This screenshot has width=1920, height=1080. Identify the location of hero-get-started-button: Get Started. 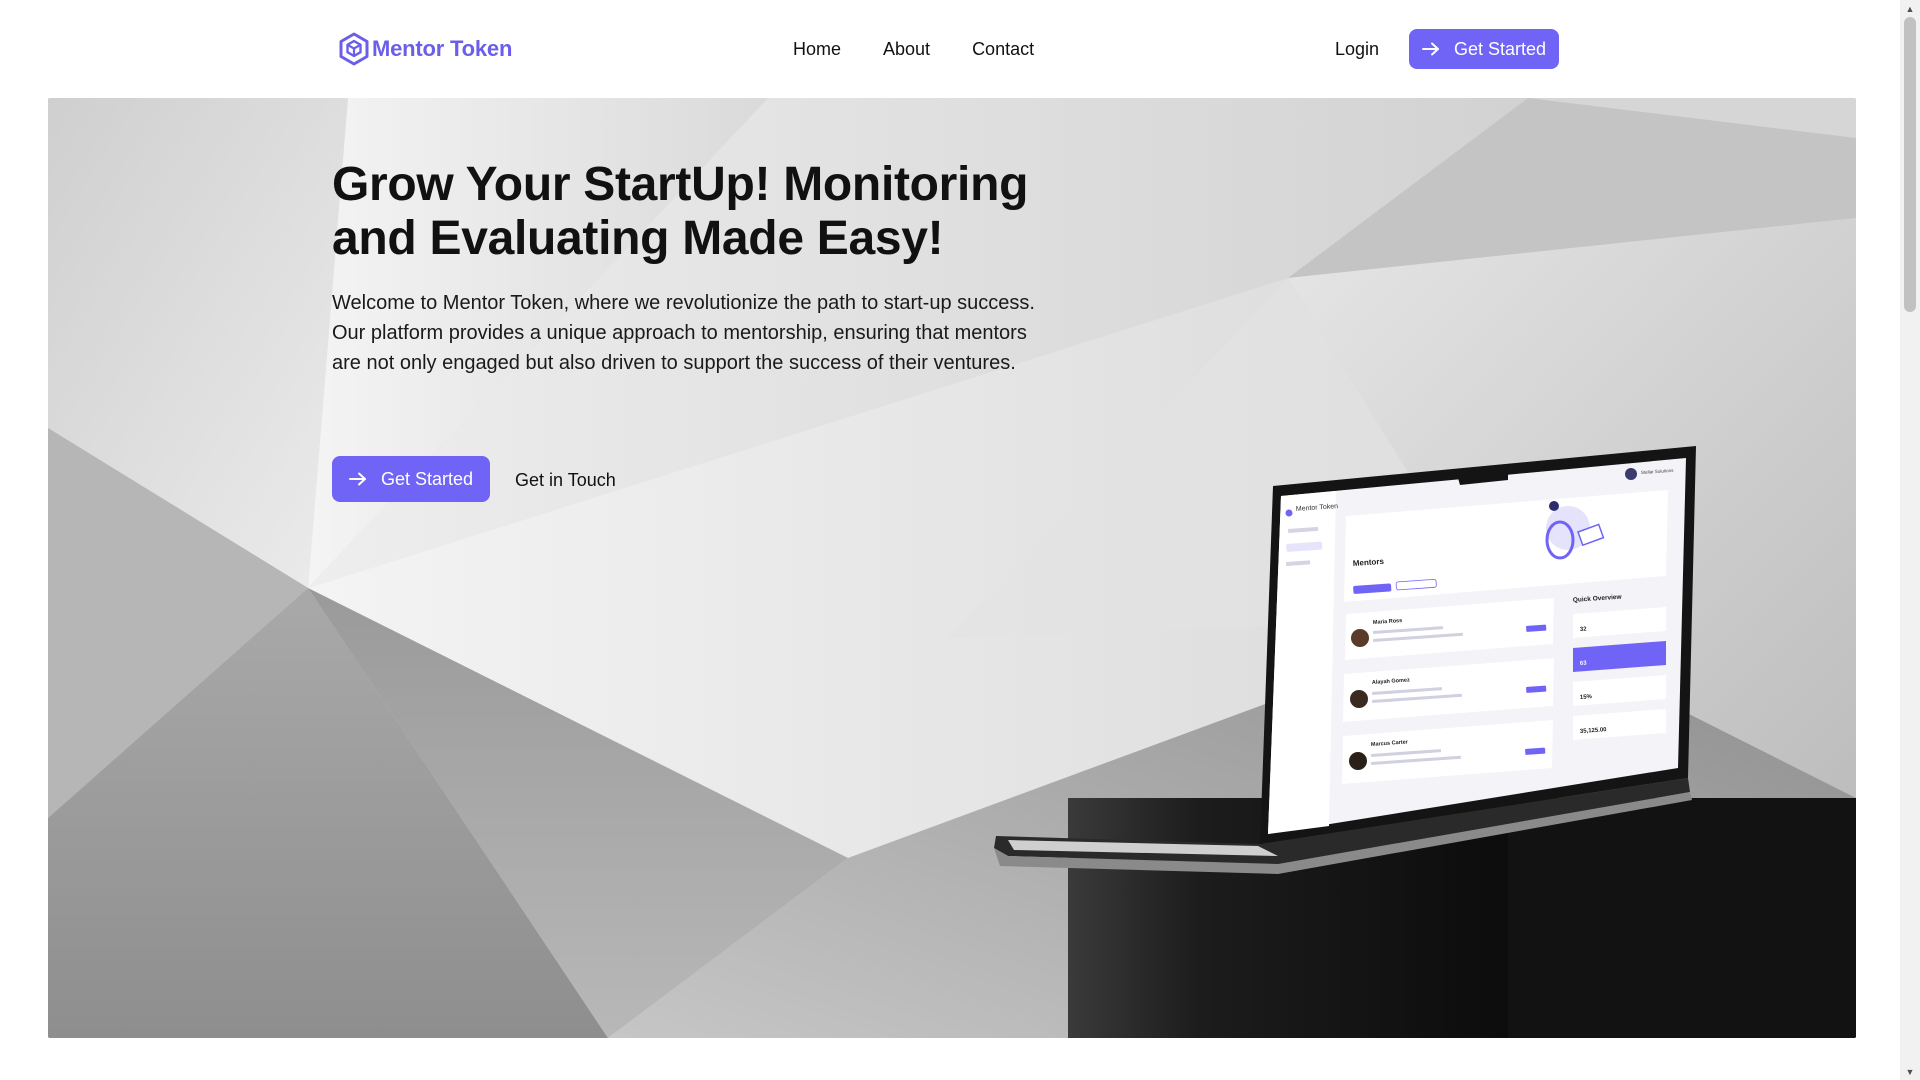
(411, 479).